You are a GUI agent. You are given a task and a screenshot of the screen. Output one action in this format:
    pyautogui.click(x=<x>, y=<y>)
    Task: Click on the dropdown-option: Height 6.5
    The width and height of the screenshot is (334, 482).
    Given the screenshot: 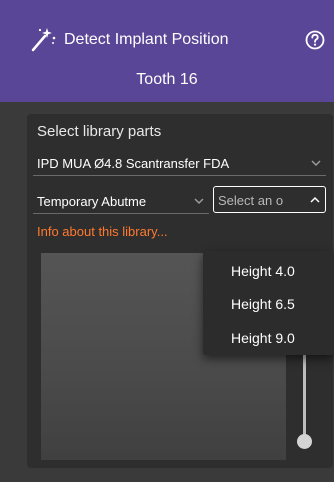 What is the action you would take?
    pyautogui.click(x=268, y=304)
    